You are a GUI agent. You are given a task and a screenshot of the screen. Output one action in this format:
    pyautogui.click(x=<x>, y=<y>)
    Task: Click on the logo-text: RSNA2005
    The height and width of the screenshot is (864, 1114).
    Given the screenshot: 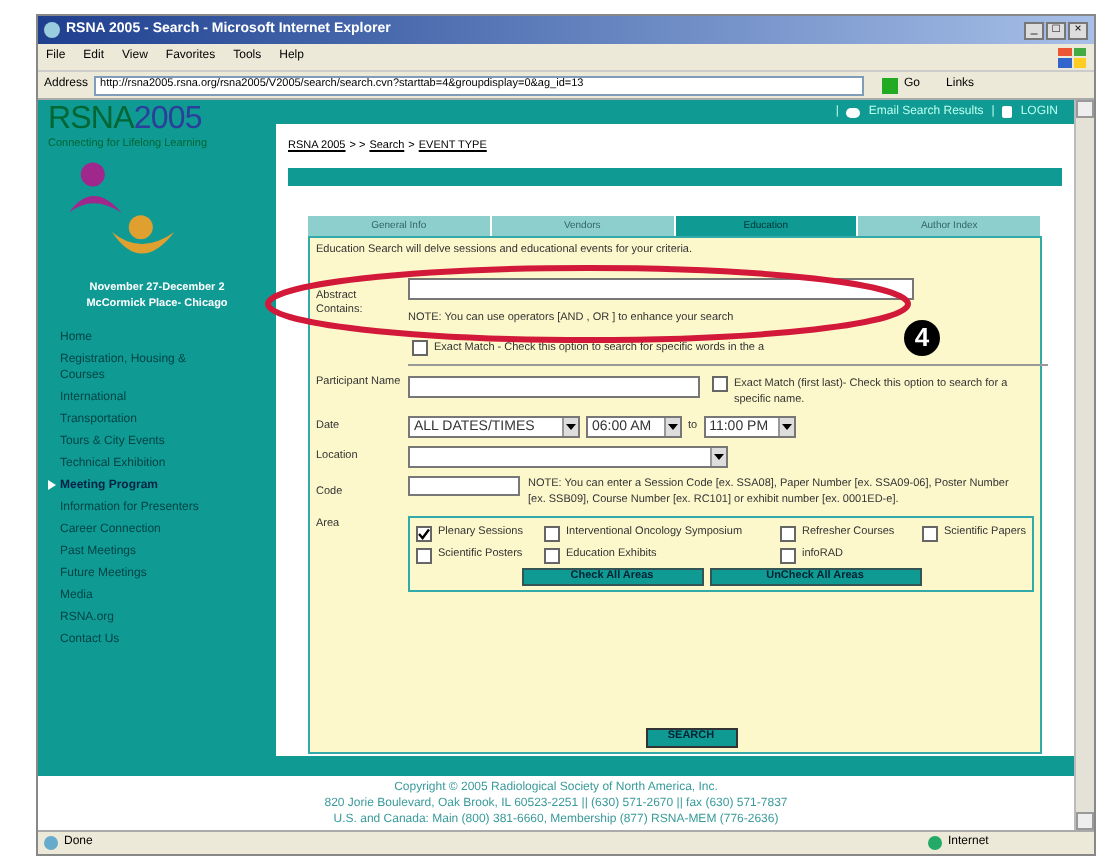 What is the action you would take?
    pyautogui.click(x=125, y=119)
    